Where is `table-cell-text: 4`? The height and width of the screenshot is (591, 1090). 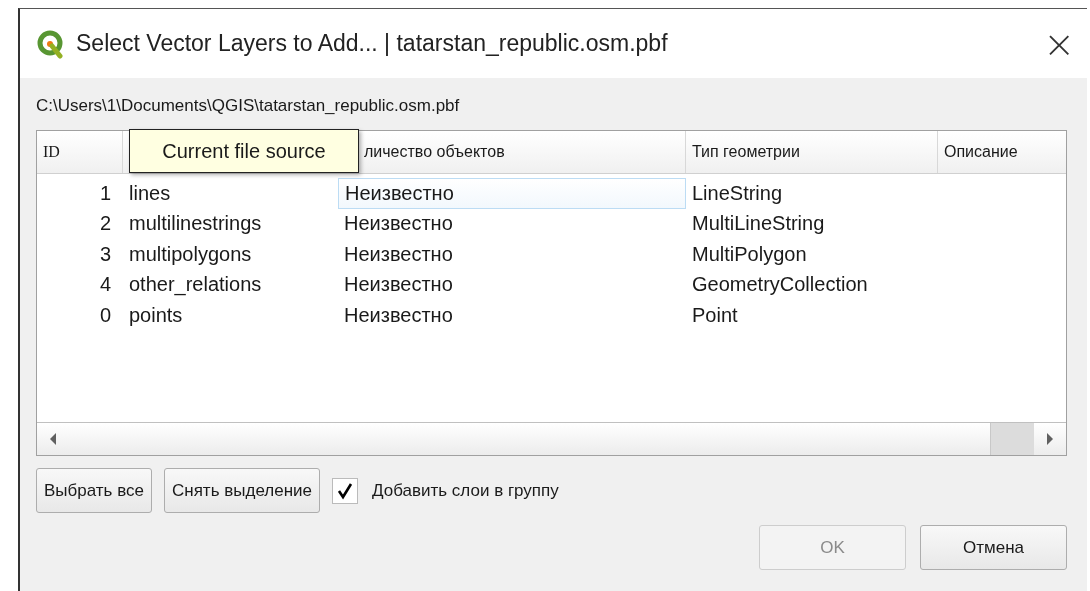
table-cell-text: 4 is located at coordinates (105, 285).